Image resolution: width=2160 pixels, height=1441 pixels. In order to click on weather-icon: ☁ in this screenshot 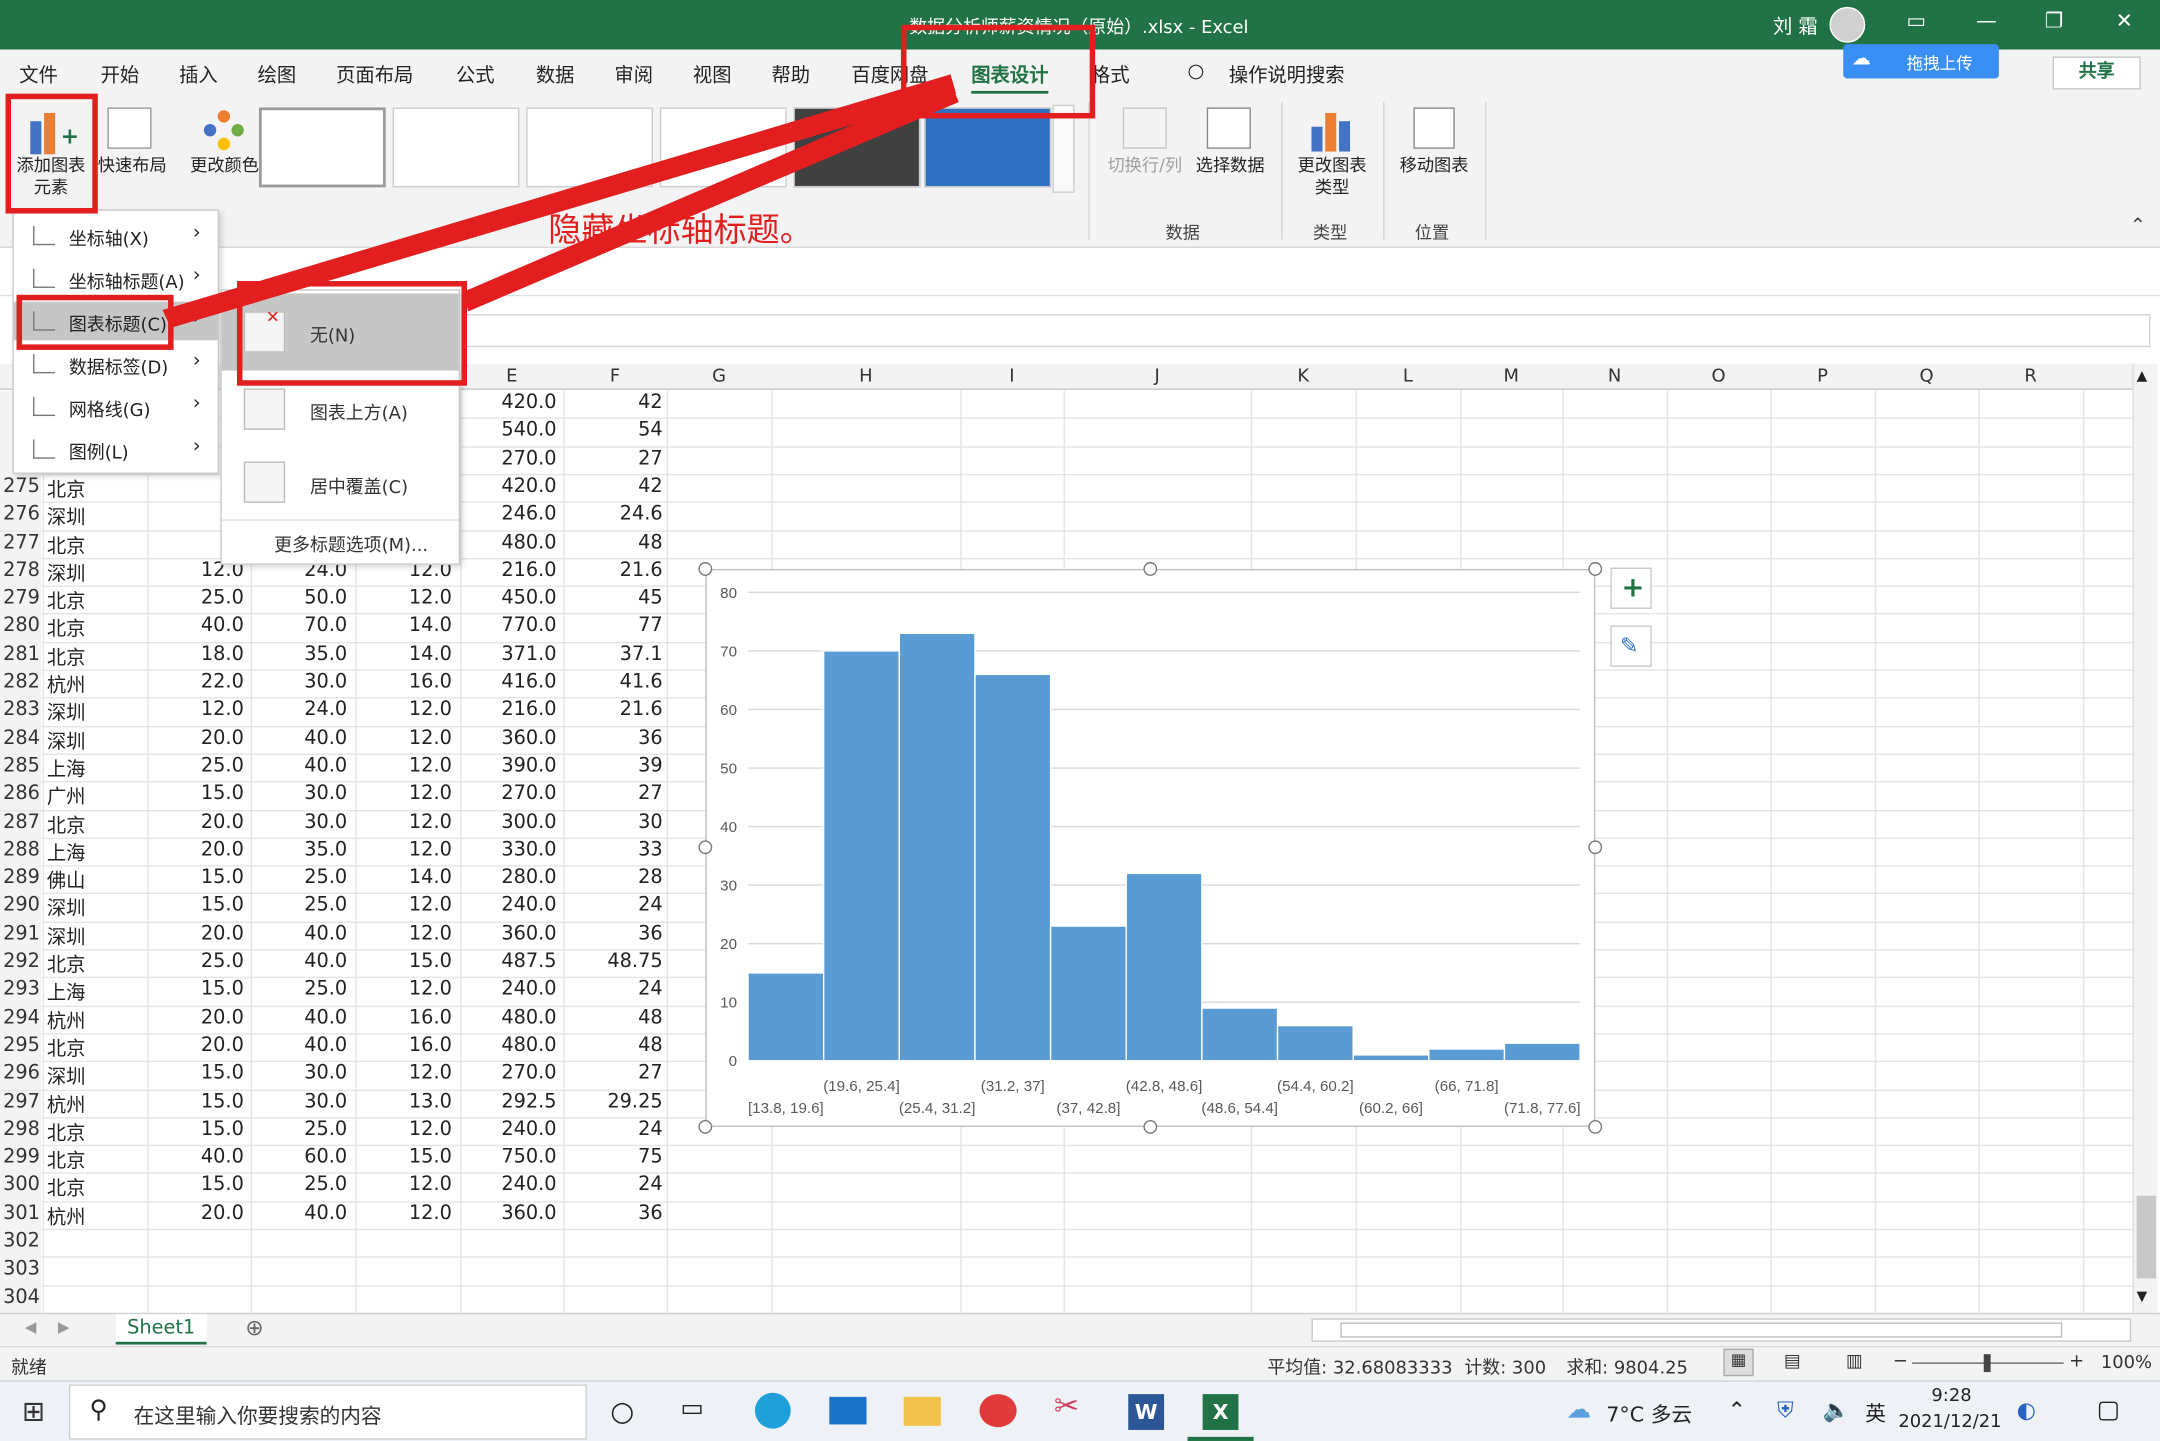, I will do `click(1578, 1410)`.